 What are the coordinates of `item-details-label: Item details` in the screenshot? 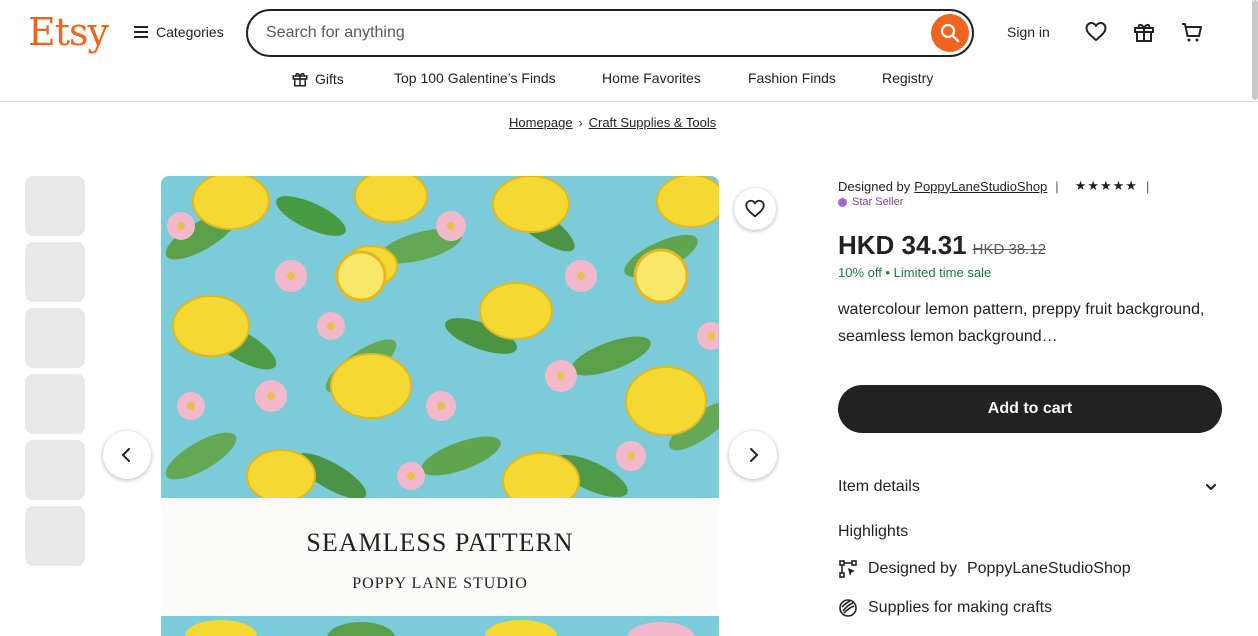 It's located at (879, 486).